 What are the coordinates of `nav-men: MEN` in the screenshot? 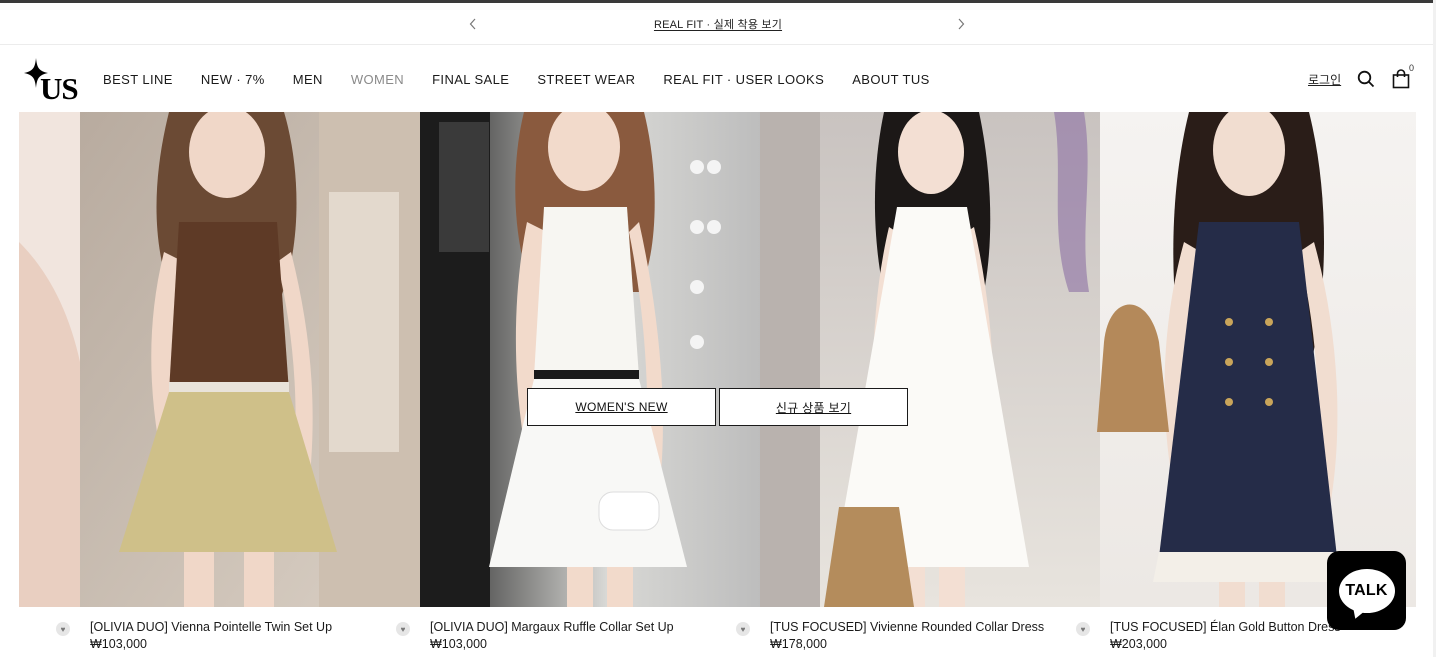 It's located at (308, 79).